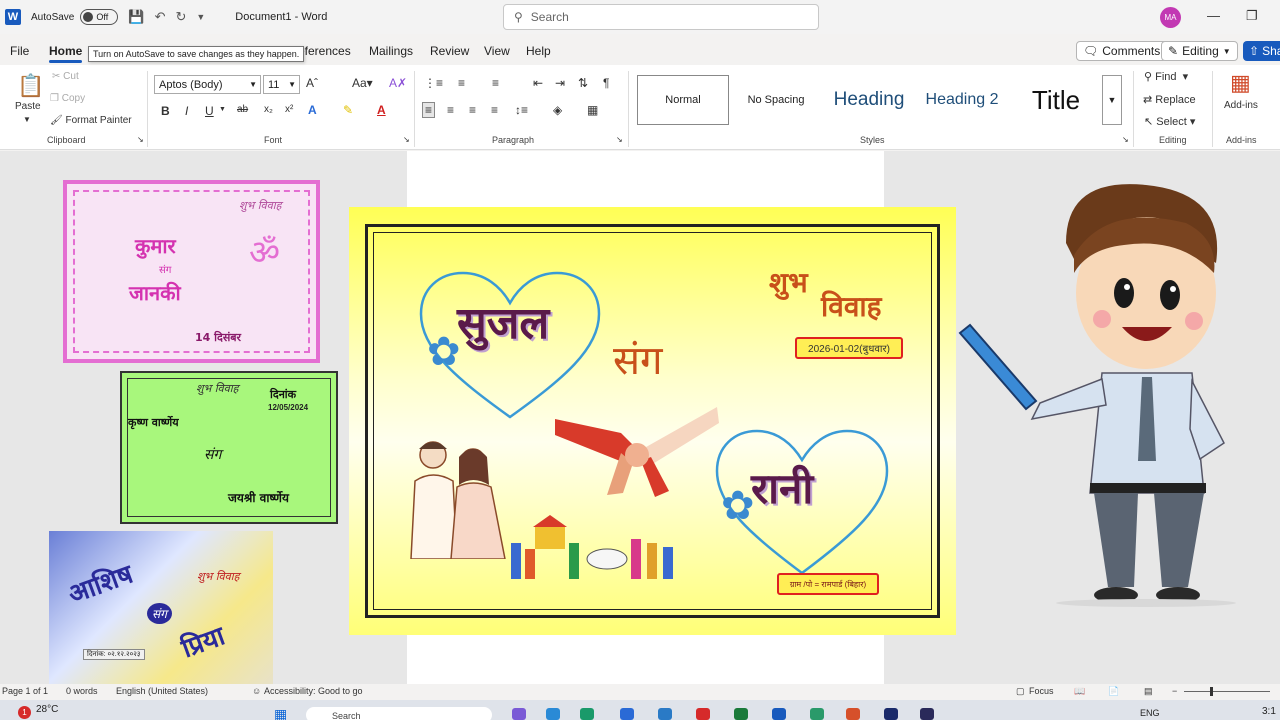 Image resolution: width=1280 pixels, height=720 pixels. I want to click on align-right-icon: ≡, so click(472, 110).